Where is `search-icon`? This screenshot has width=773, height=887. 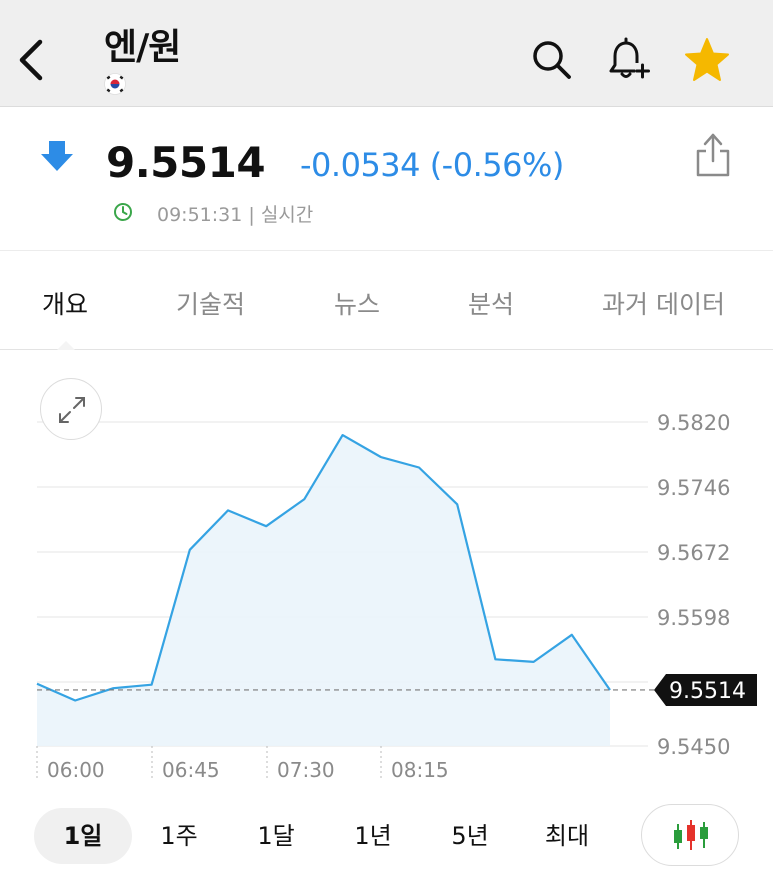
search-icon is located at coordinates (551, 60).